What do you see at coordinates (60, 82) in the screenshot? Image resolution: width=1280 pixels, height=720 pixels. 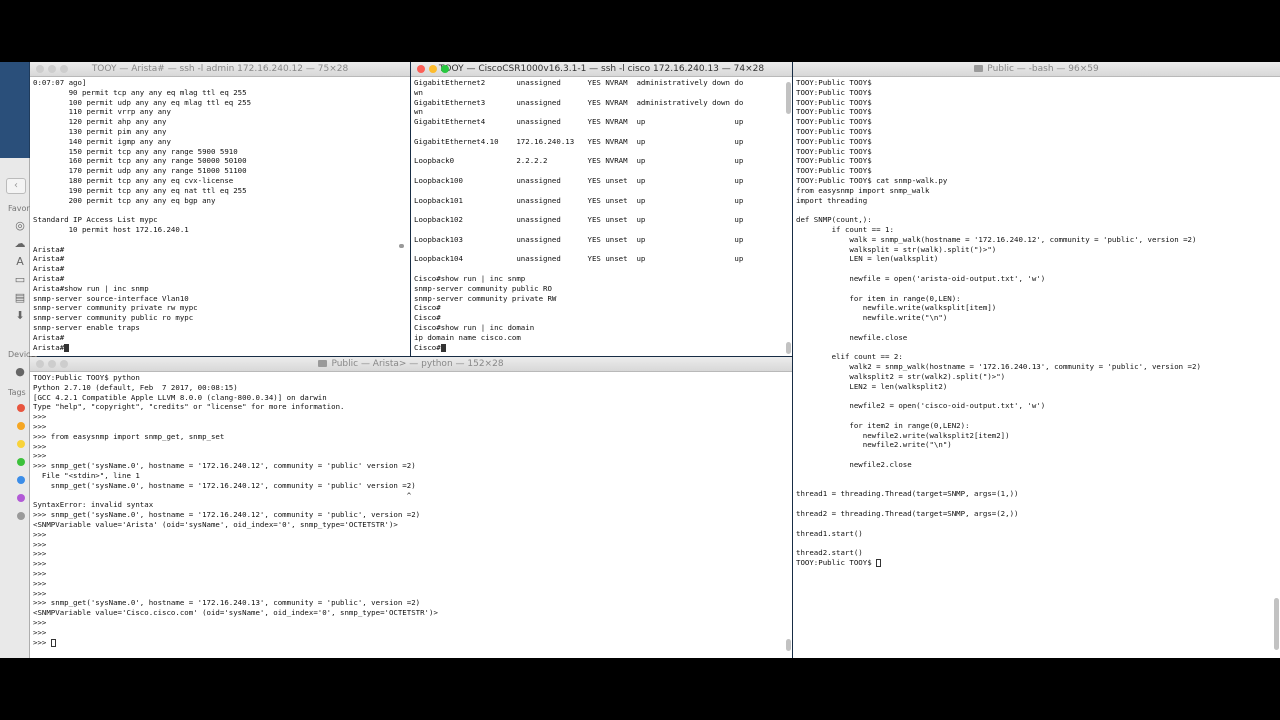 I see `terminal-line: 0:07:07 ago]` at bounding box center [60, 82].